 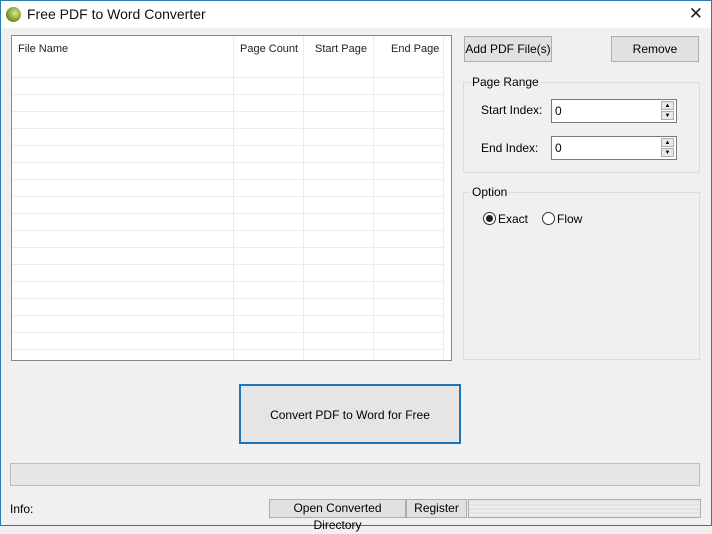 What do you see at coordinates (614, 148) in the screenshot?
I see `end-index-spinner: 0 ▲ ▼` at bounding box center [614, 148].